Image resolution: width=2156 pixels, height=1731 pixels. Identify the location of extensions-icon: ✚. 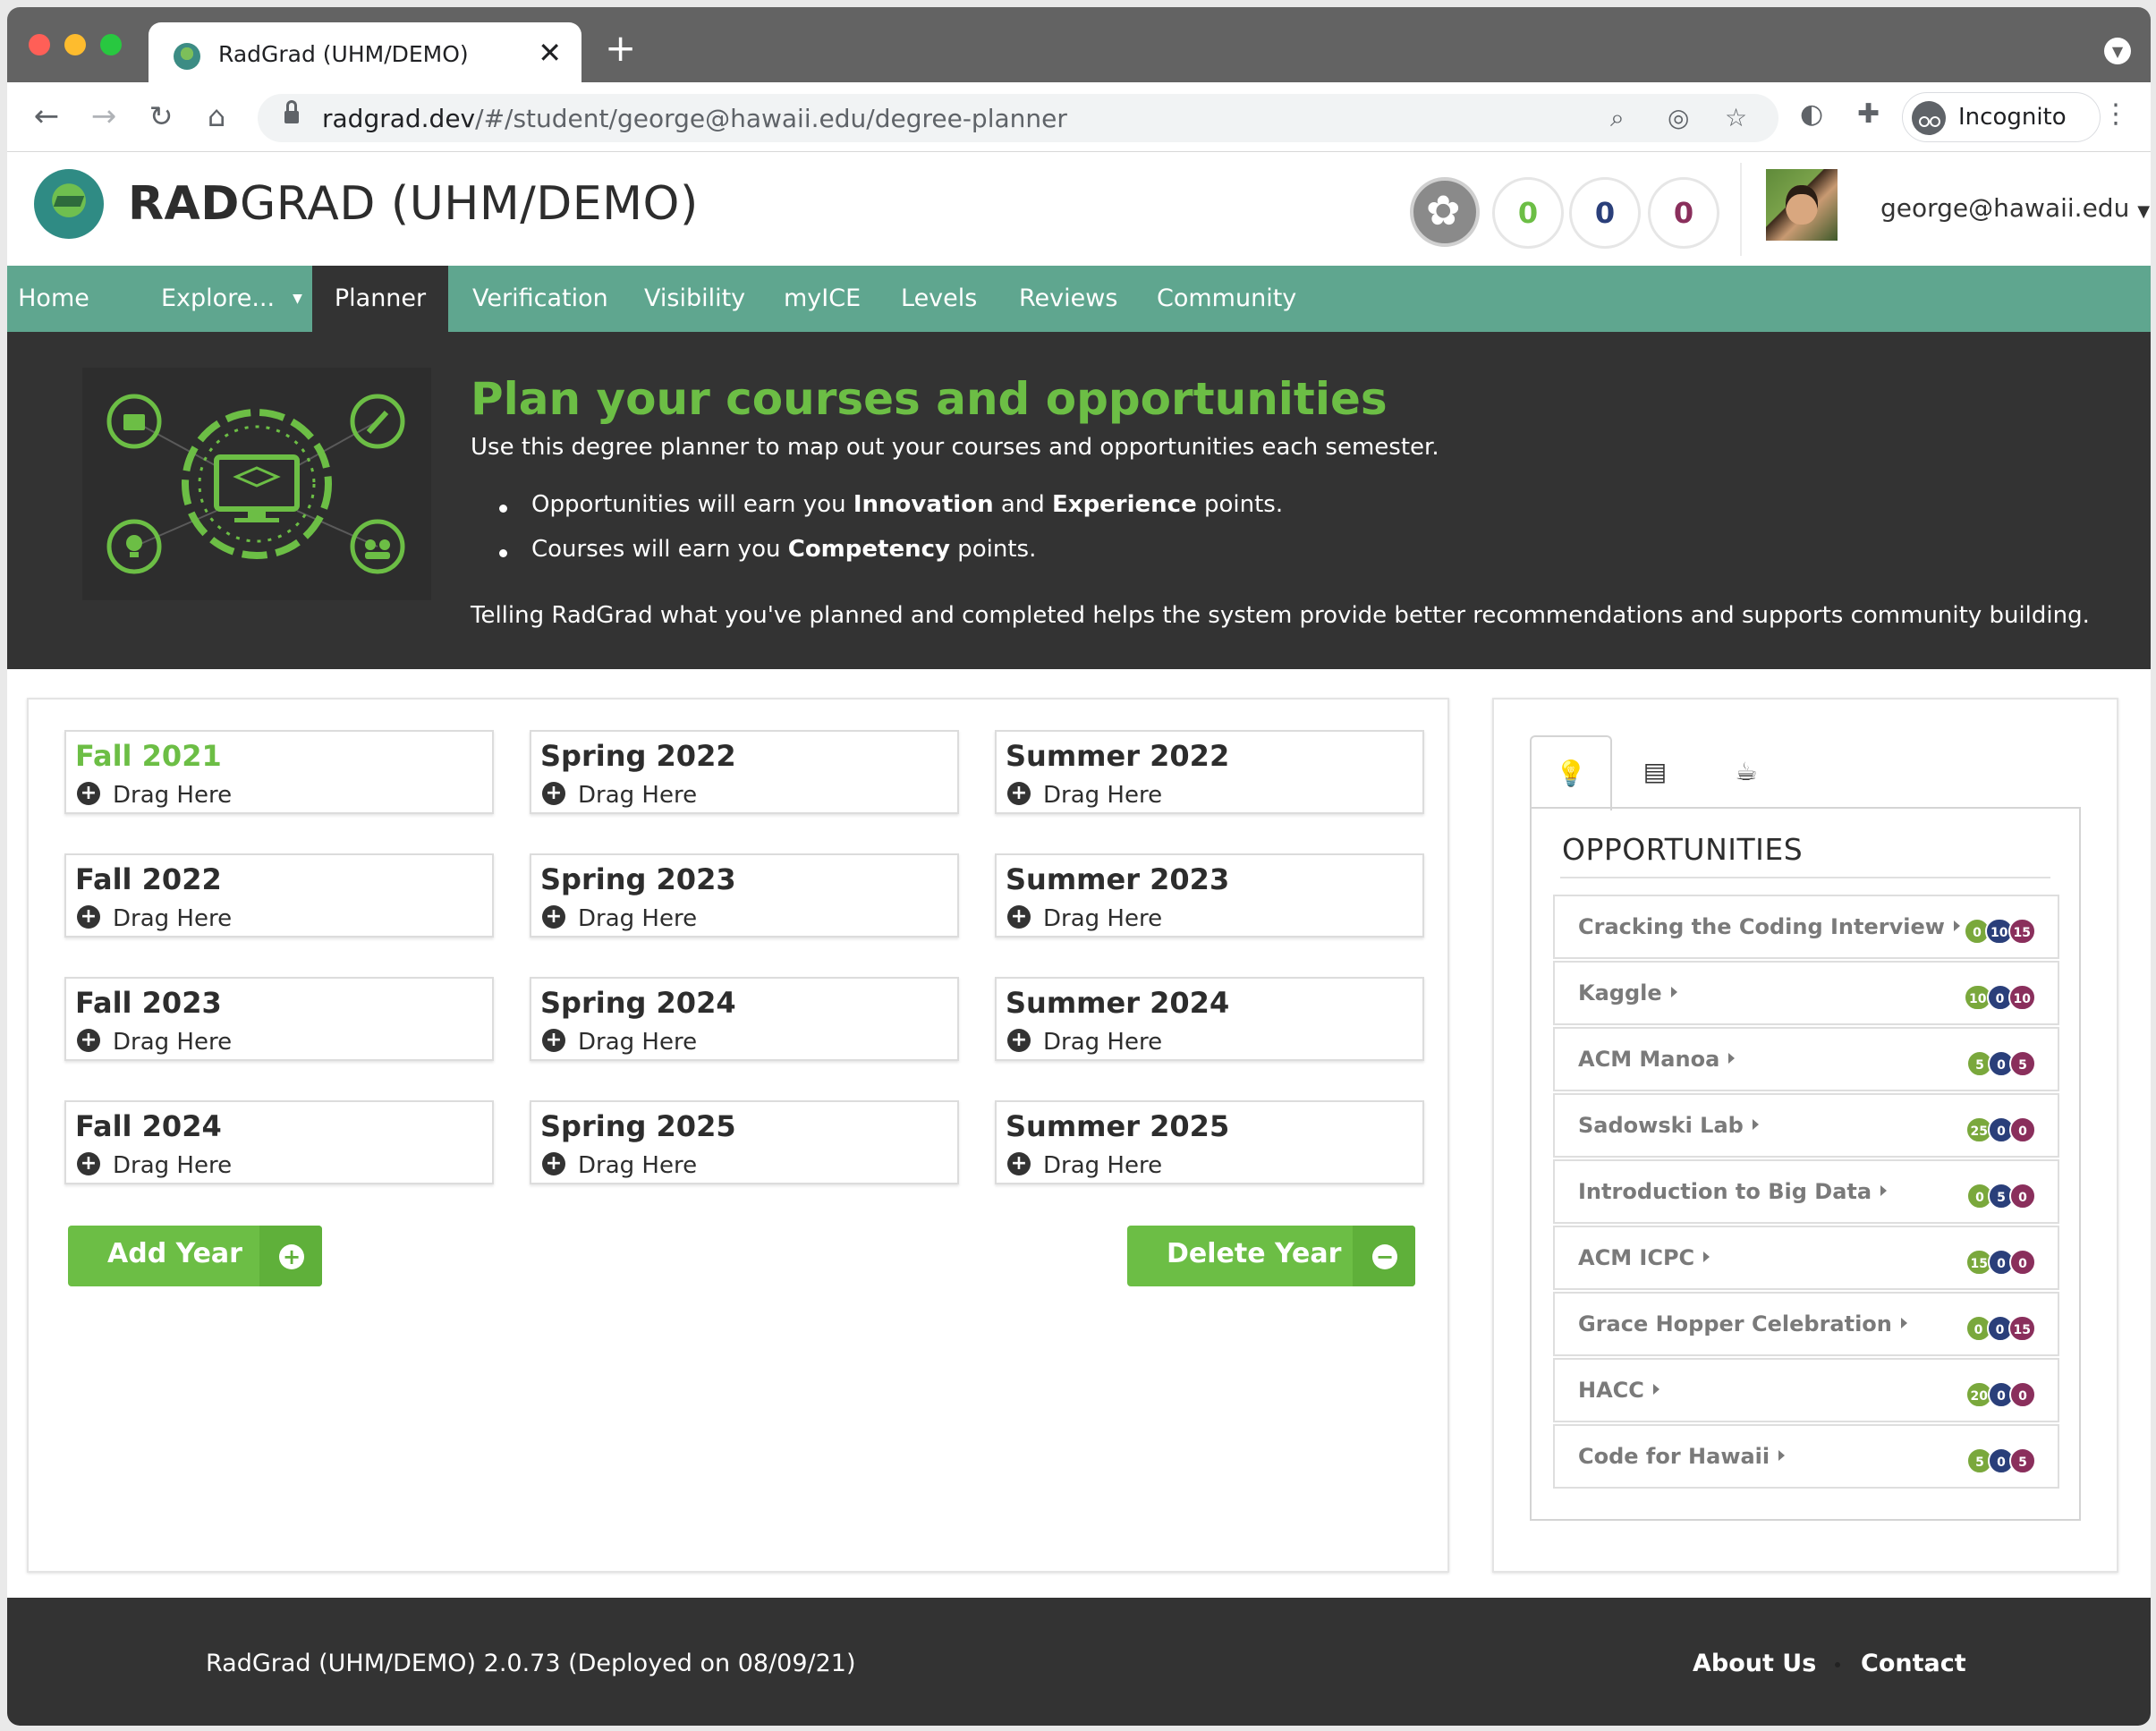
(1868, 114).